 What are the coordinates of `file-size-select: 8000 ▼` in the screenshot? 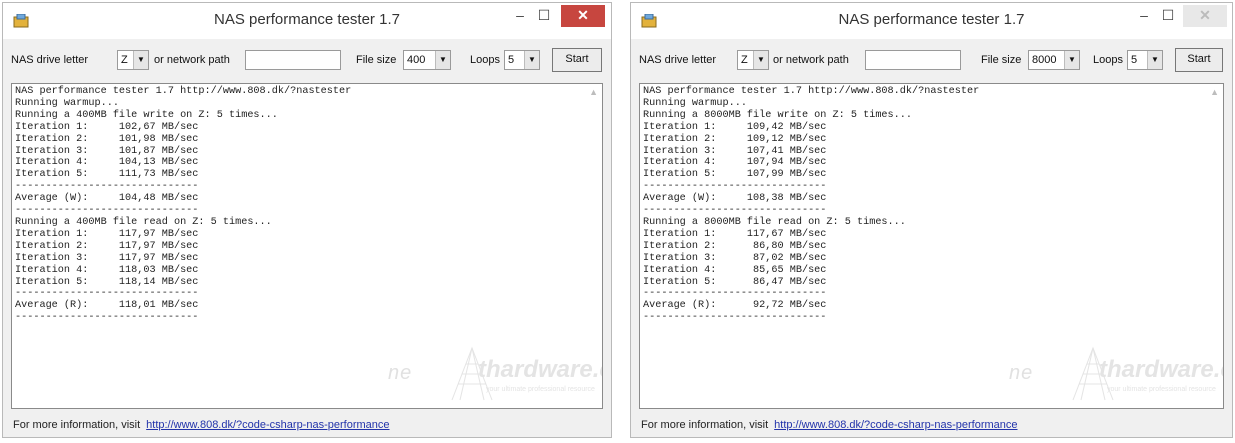 It's located at (1054, 60).